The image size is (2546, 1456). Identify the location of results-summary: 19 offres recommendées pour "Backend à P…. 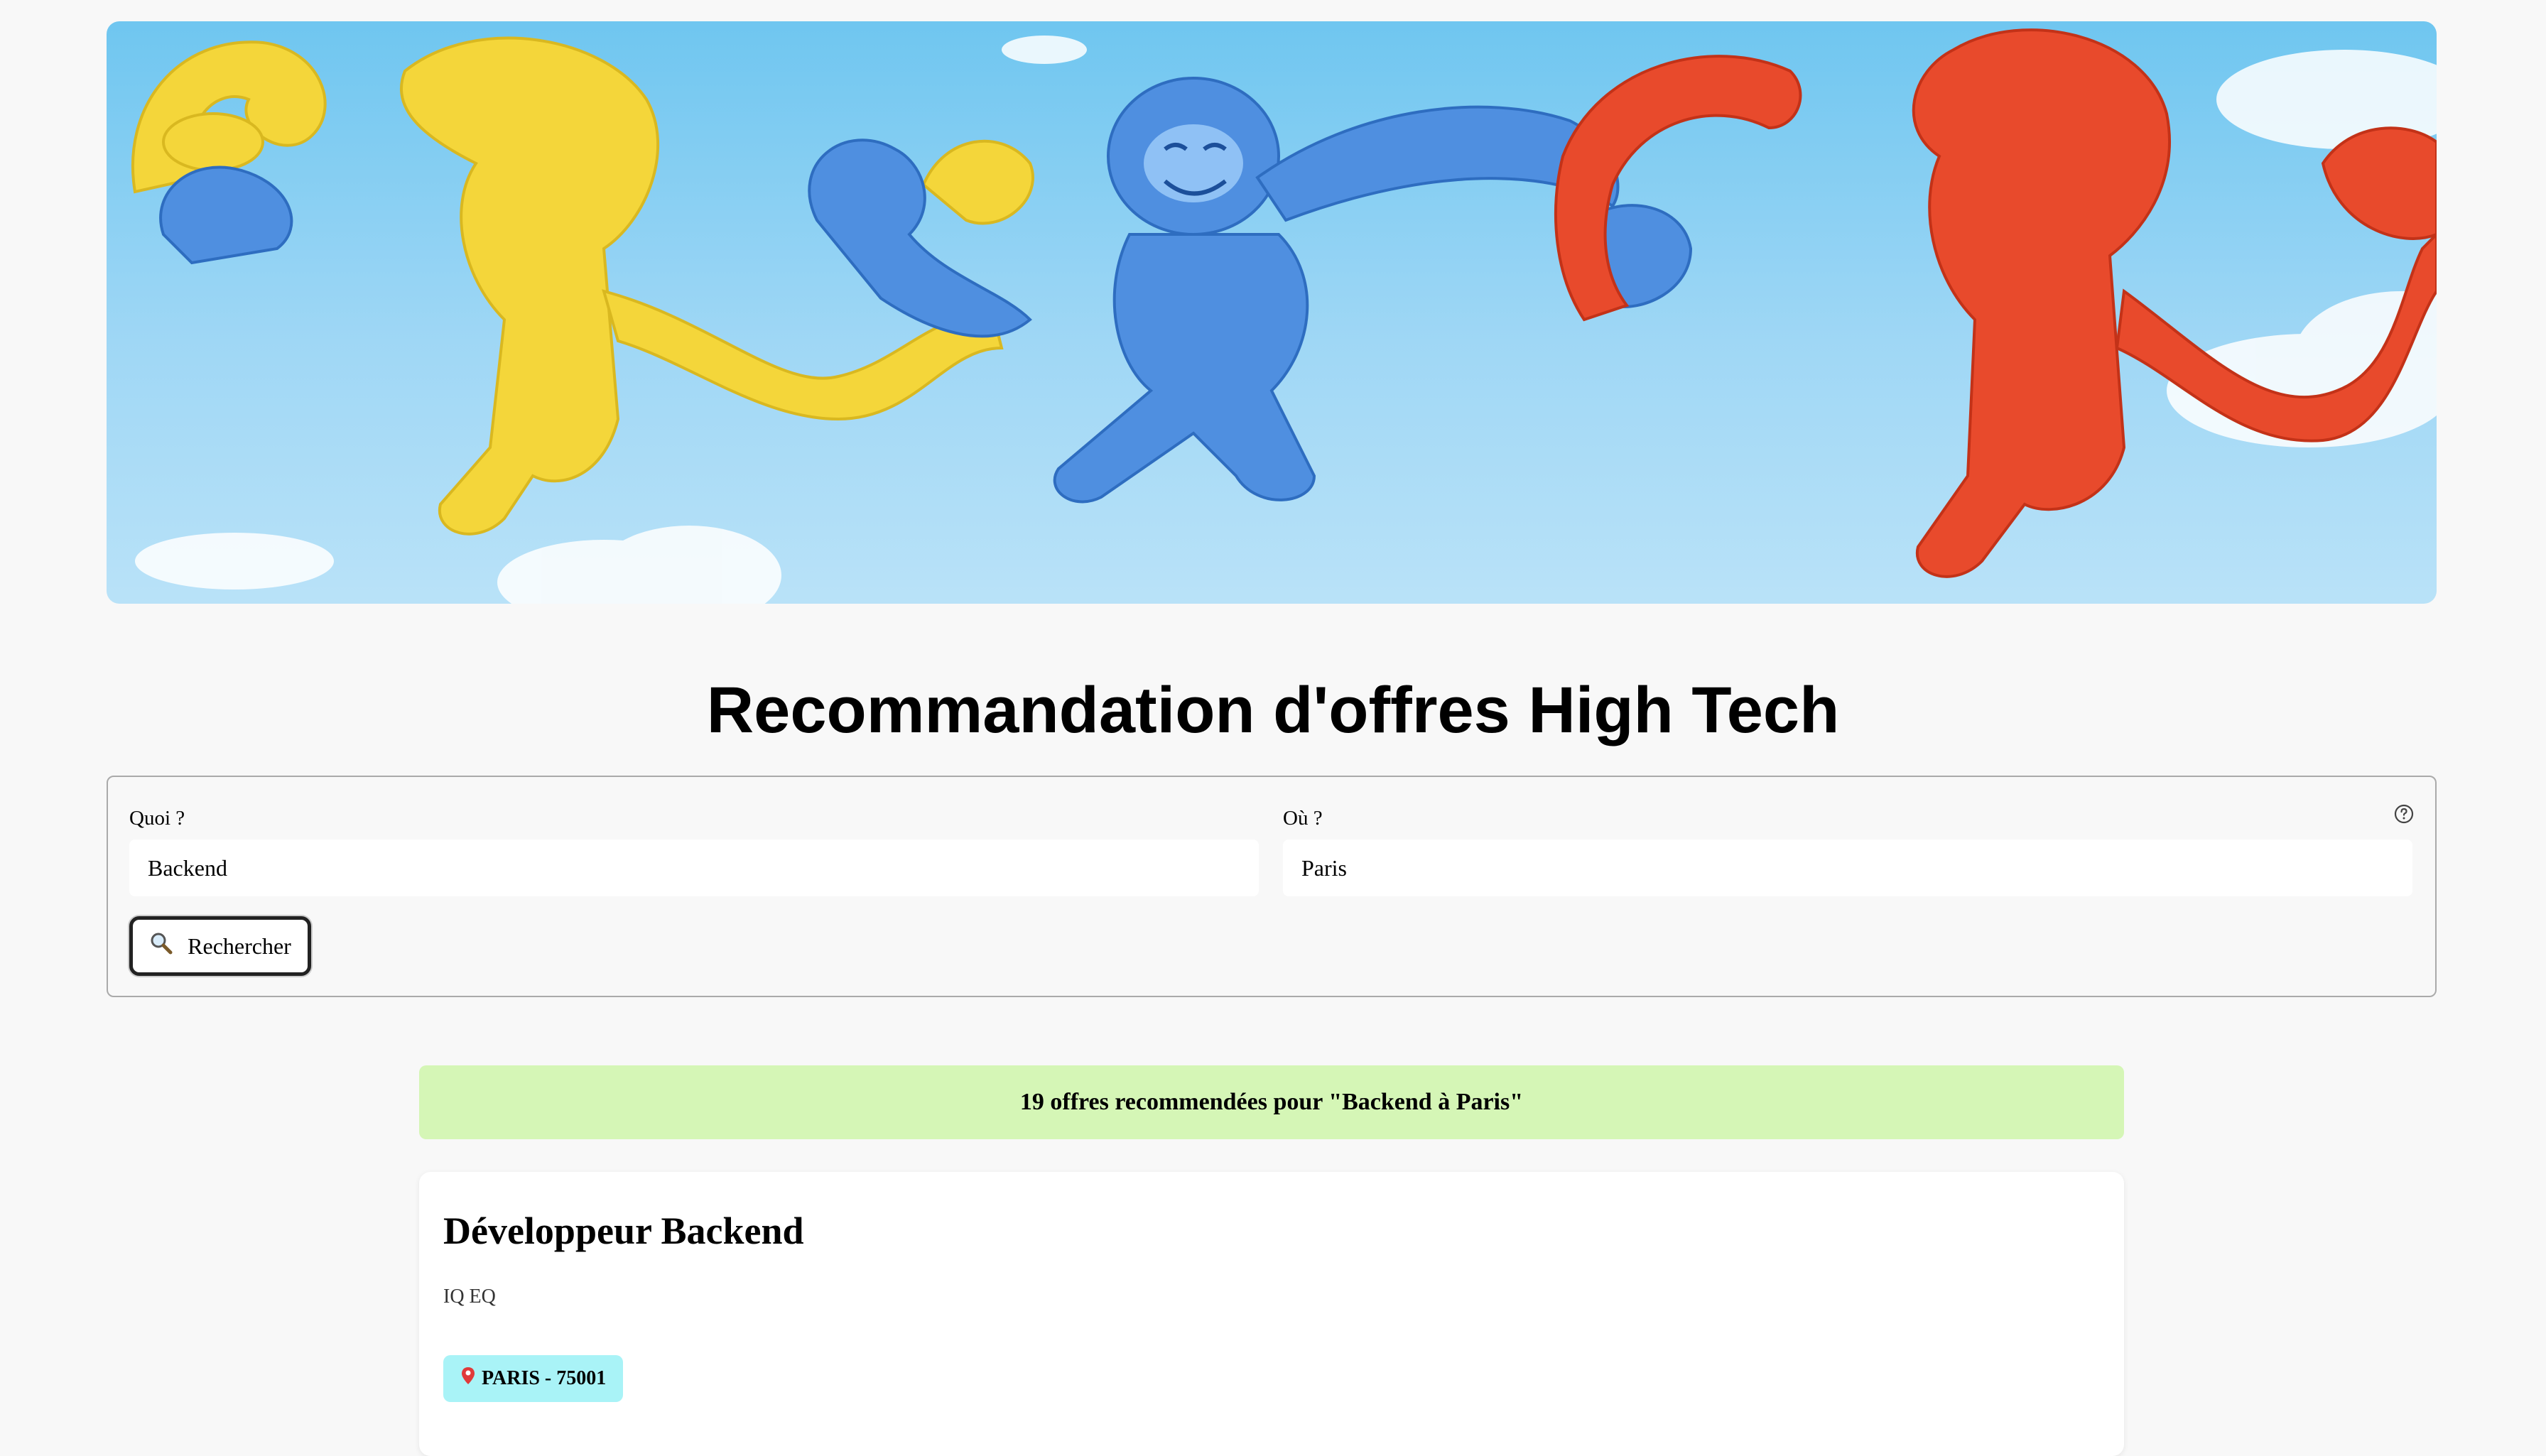
(1271, 1102).